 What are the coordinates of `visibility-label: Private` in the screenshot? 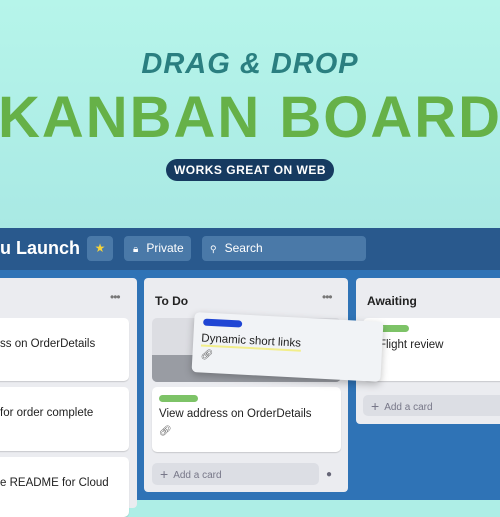 It's located at (165, 248).